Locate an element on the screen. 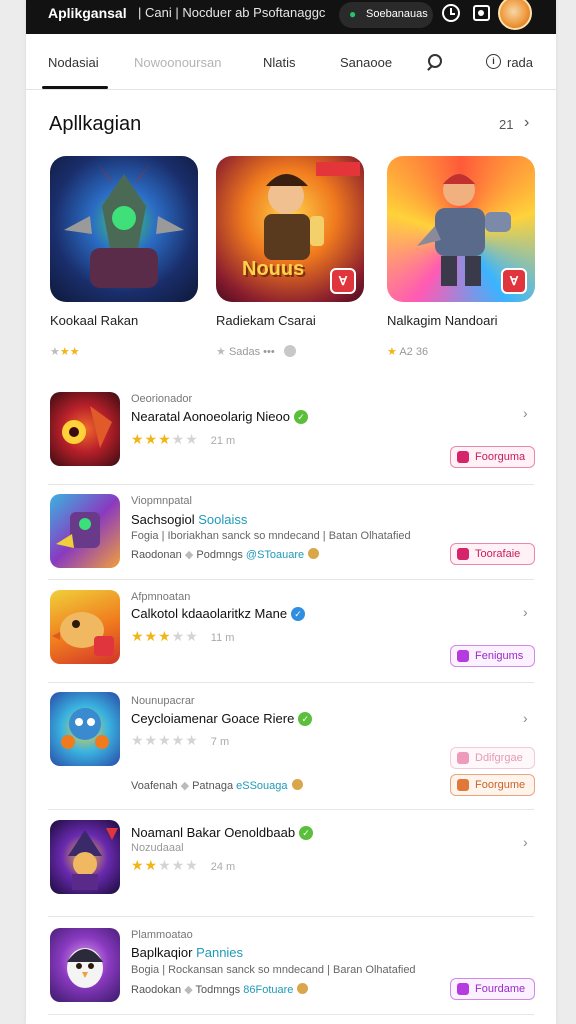 The height and width of the screenshot is (1024, 576). row-size: 11 m is located at coordinates (222, 638).